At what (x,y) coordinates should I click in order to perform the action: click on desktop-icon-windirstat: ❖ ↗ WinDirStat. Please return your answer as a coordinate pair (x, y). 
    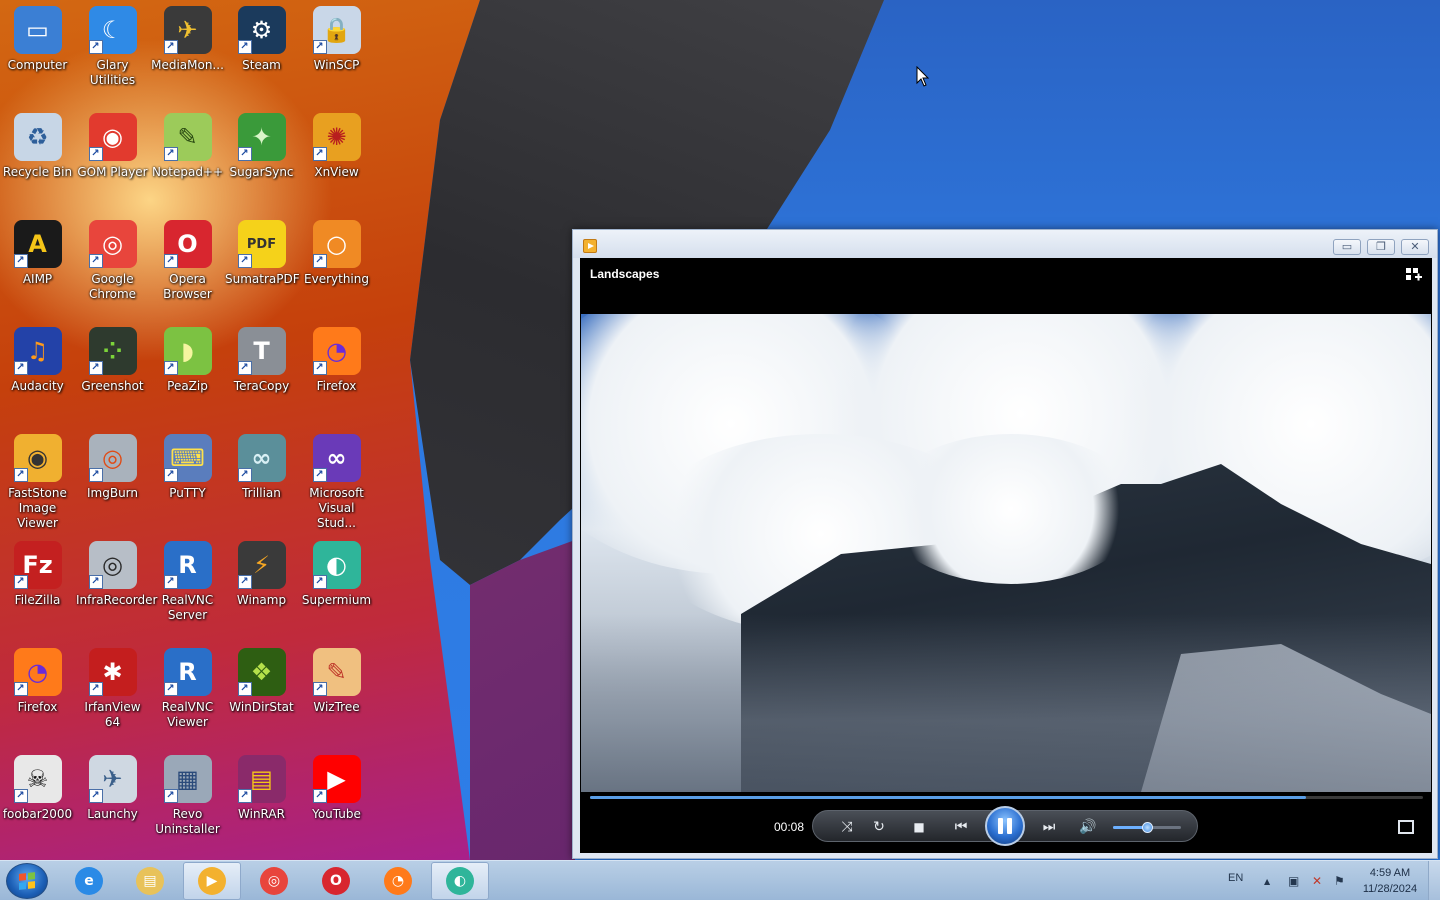
    Looking at the image, I should click on (261, 694).